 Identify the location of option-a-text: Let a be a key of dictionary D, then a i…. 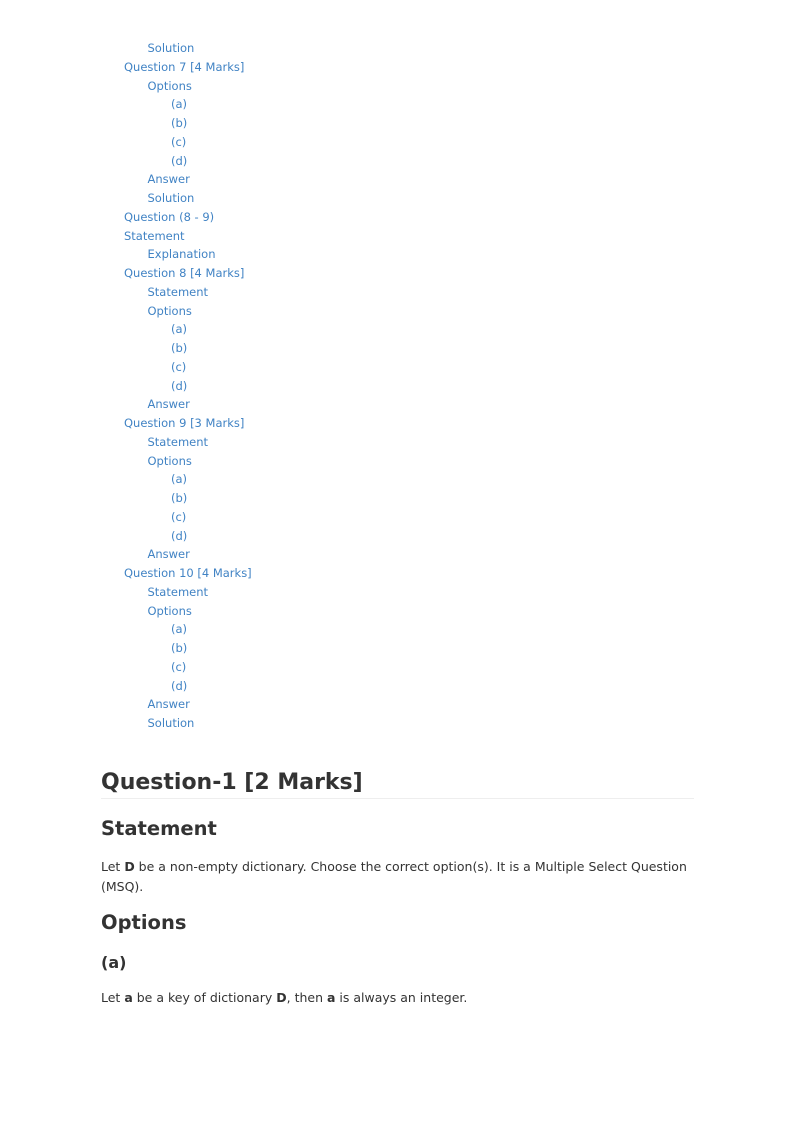
(397, 998).